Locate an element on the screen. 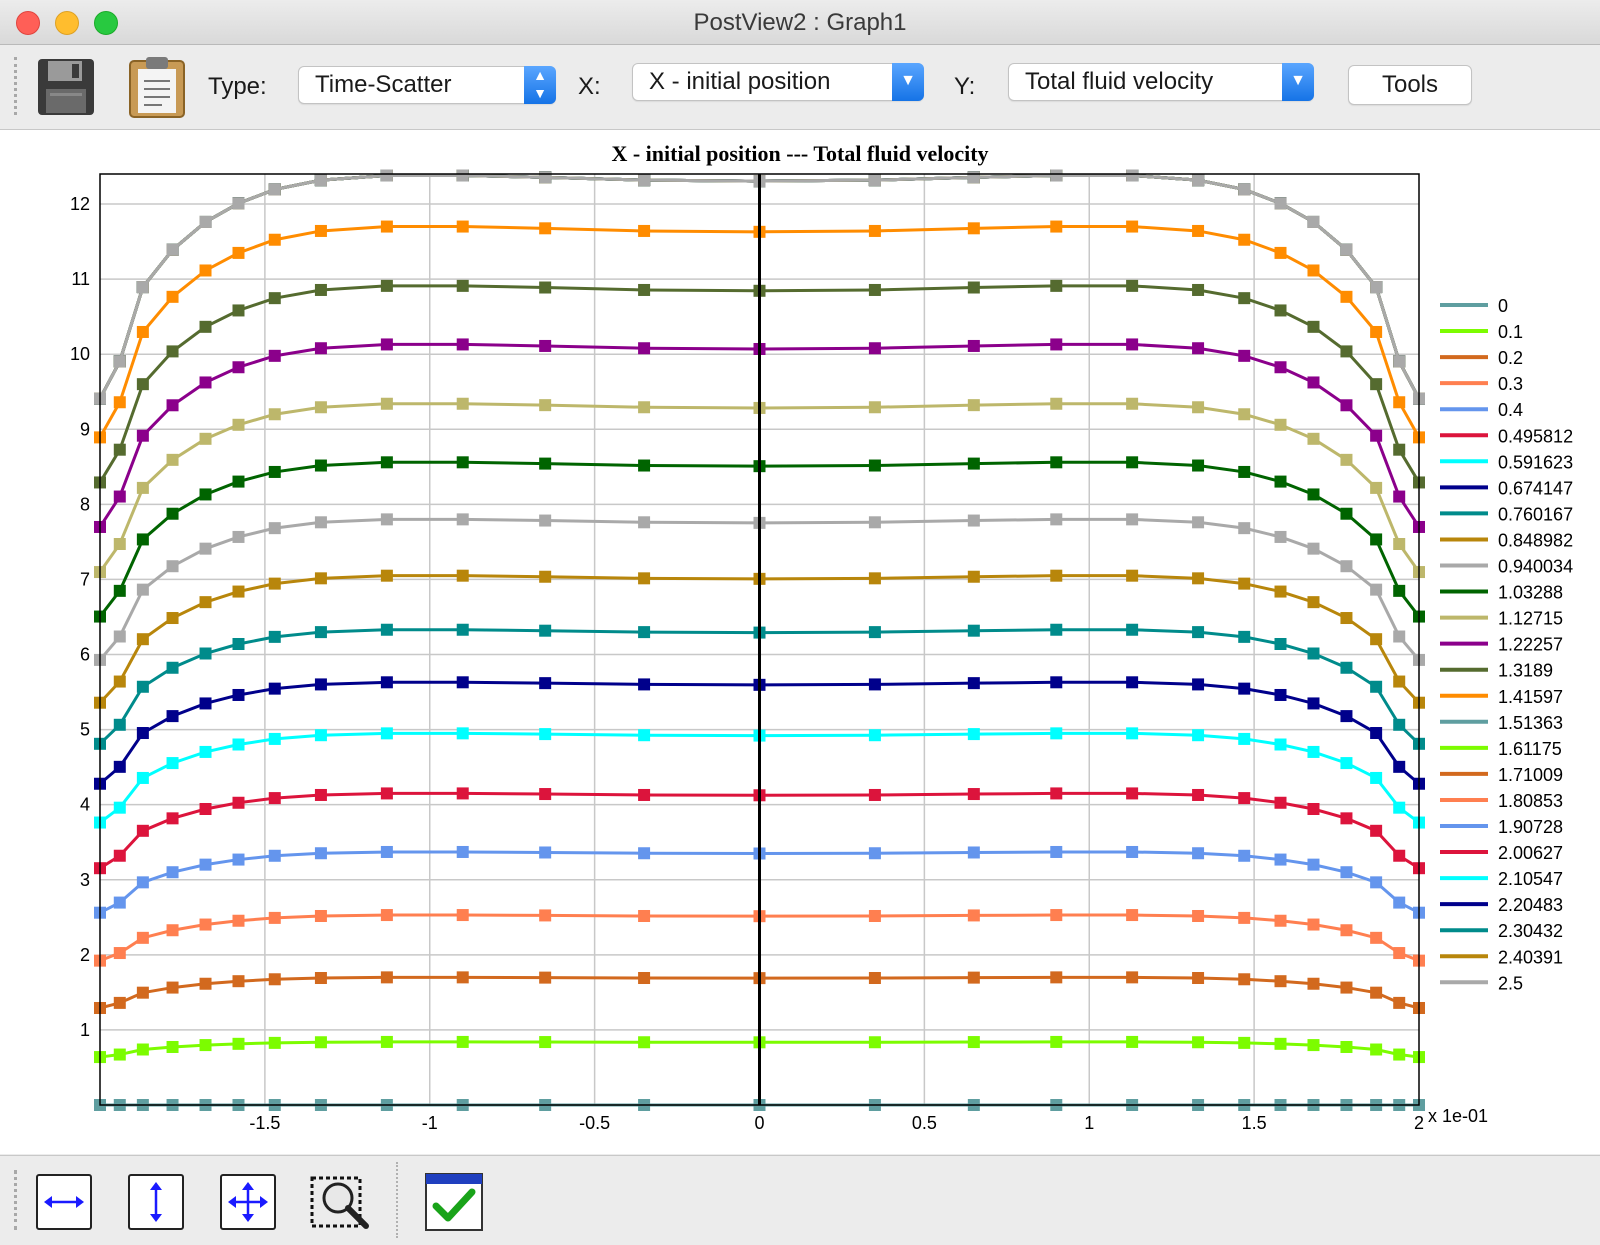 The width and height of the screenshot is (1600, 1245). y-tick-label: 11 is located at coordinates (80, 279).